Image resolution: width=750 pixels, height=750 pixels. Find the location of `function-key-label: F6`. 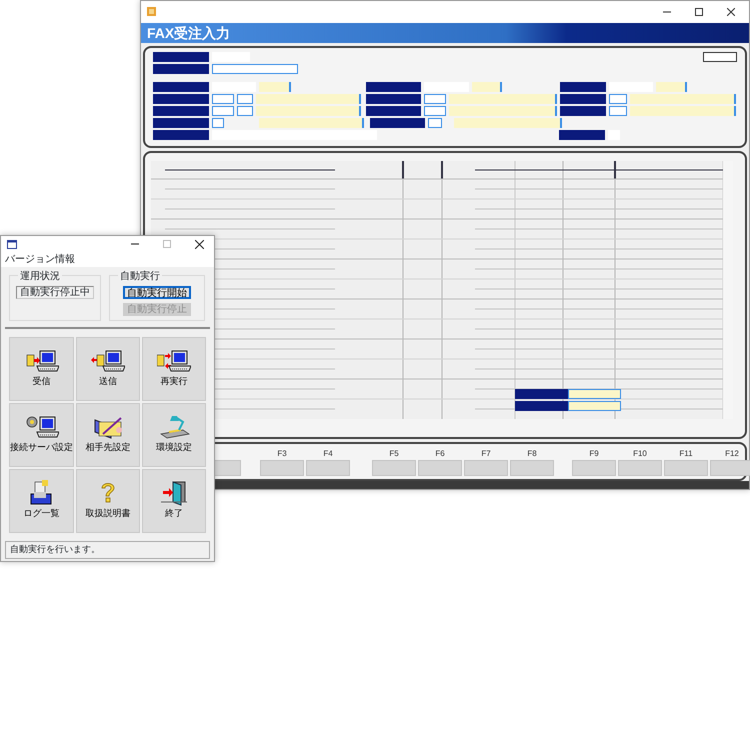

function-key-label: F6 is located at coordinates (440, 454).